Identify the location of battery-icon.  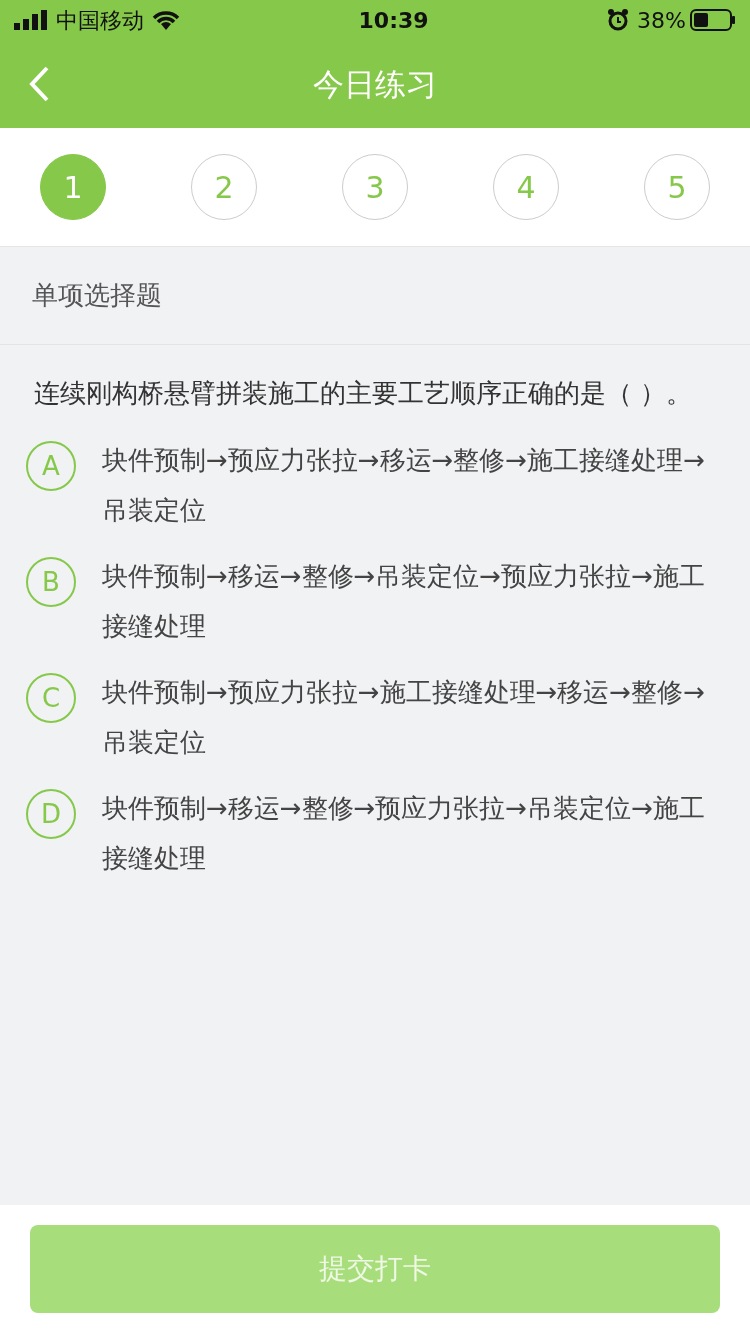
(713, 20).